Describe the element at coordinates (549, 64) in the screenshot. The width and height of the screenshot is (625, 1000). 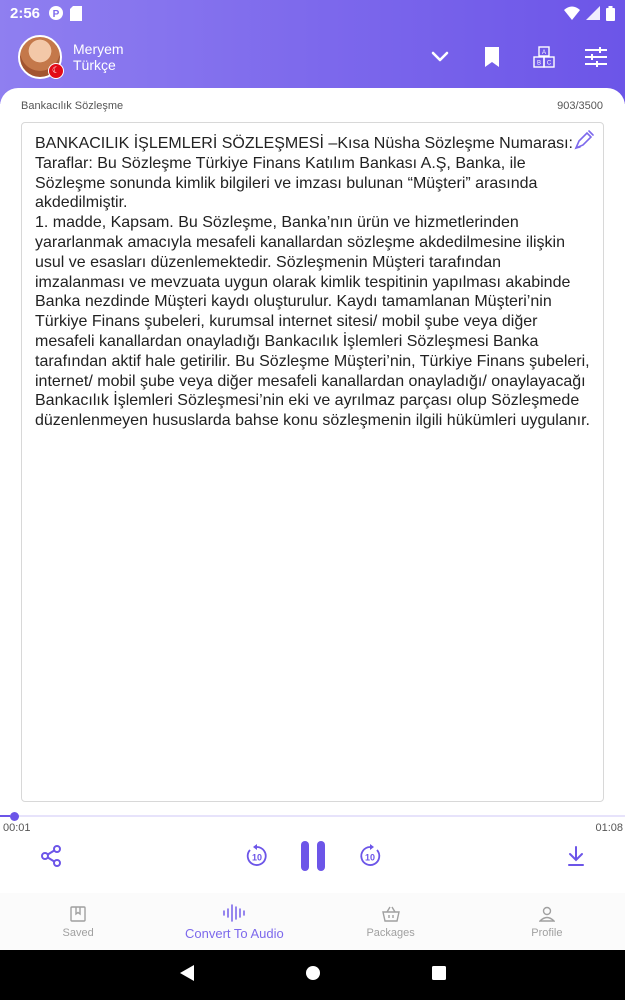
I see `svg-text: C` at that location.